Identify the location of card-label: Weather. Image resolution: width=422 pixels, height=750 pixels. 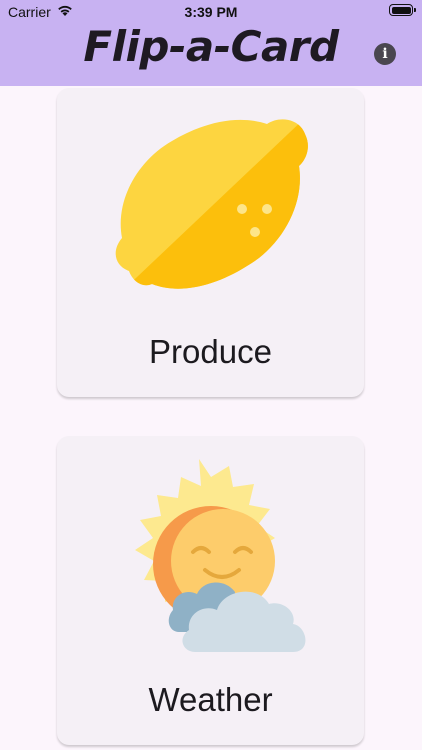
(210, 699).